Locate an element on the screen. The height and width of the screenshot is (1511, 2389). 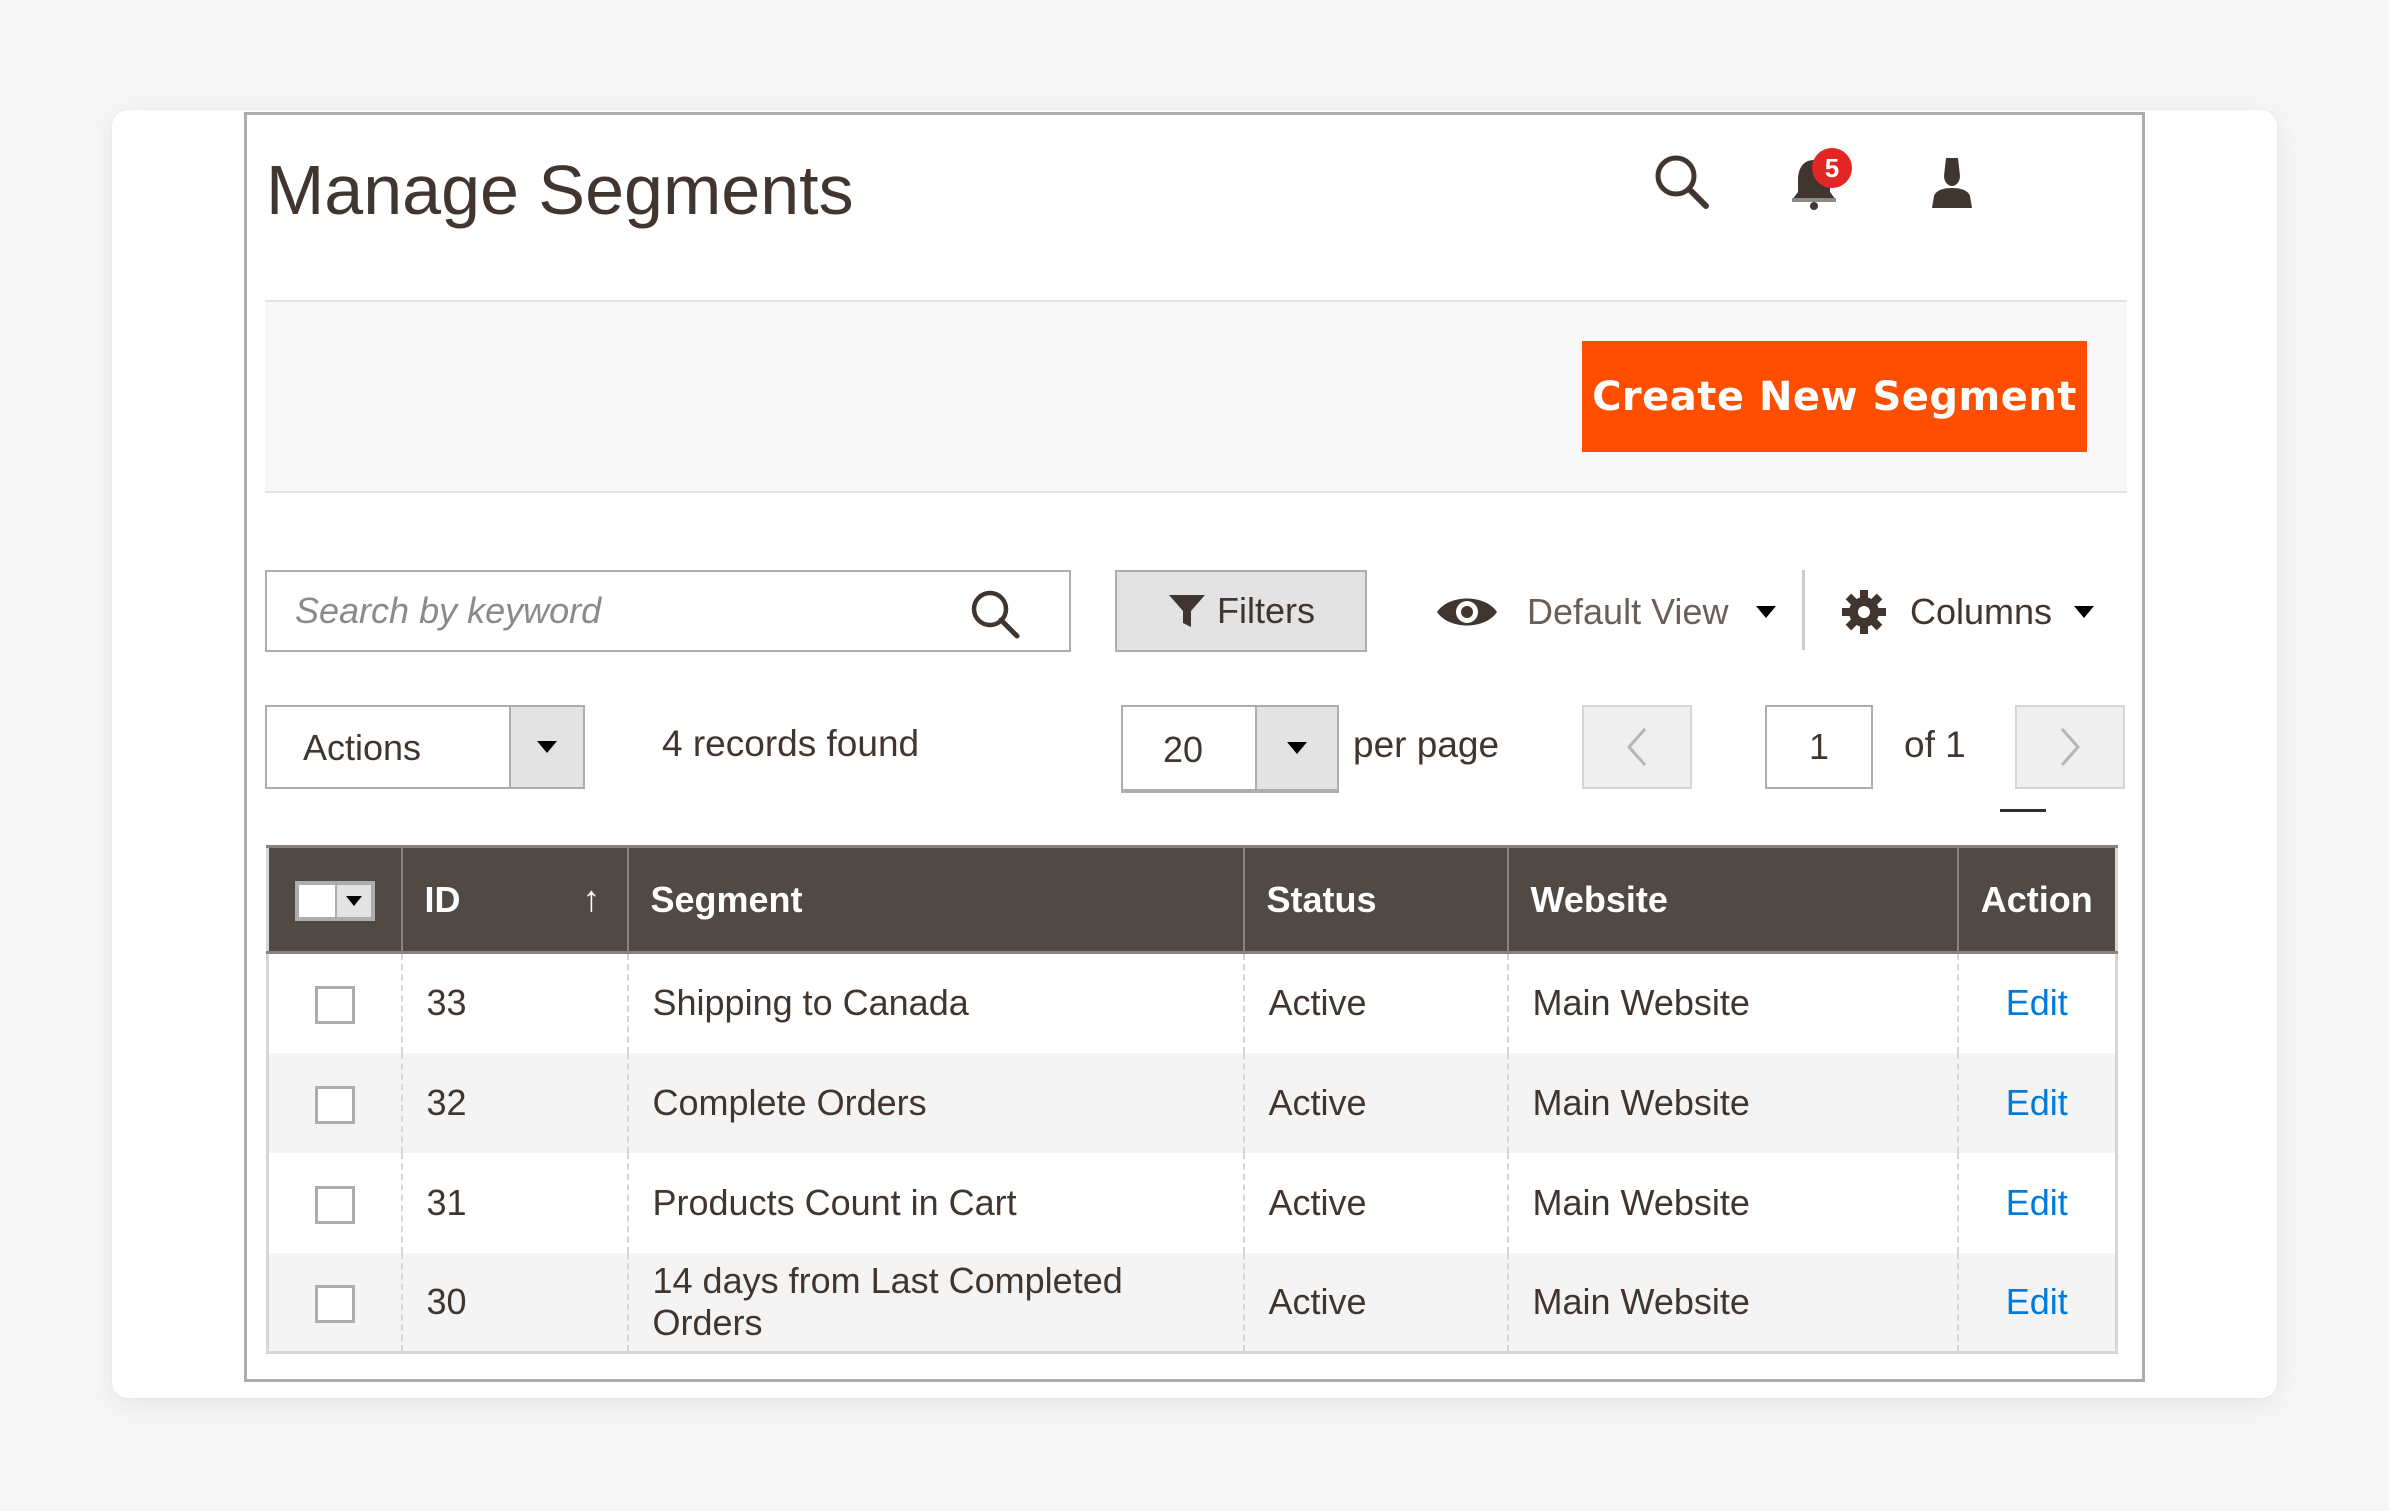
grid-header-row: ID ↑ Segment Status Website Action is located at coordinates (1192, 899).